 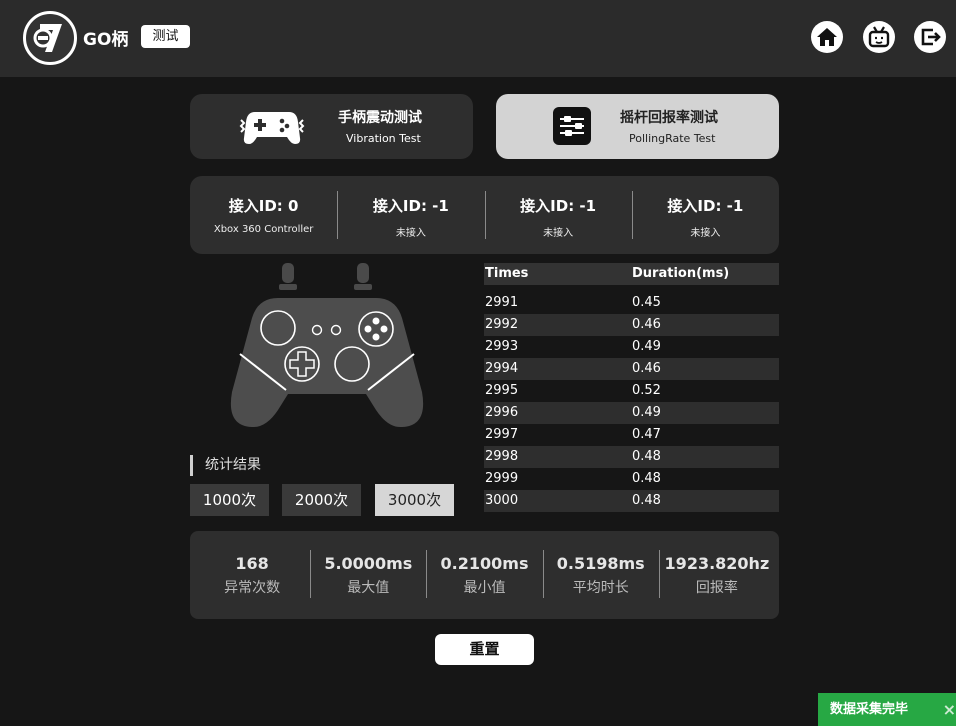 What do you see at coordinates (502, 390) in the screenshot?
I see `cell-times: 2995` at bounding box center [502, 390].